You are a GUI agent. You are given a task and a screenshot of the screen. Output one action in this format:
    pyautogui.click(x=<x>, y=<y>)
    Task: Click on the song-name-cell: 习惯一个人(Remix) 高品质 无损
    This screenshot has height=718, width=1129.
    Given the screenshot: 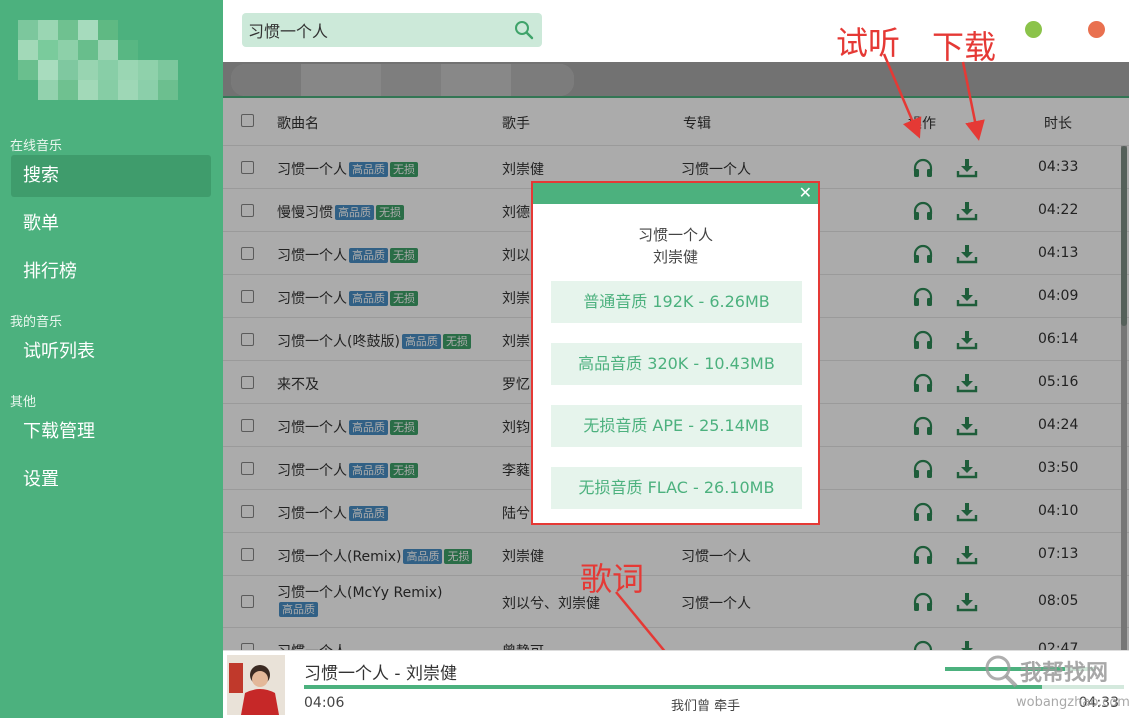 What is the action you would take?
    pyautogui.click(x=375, y=556)
    